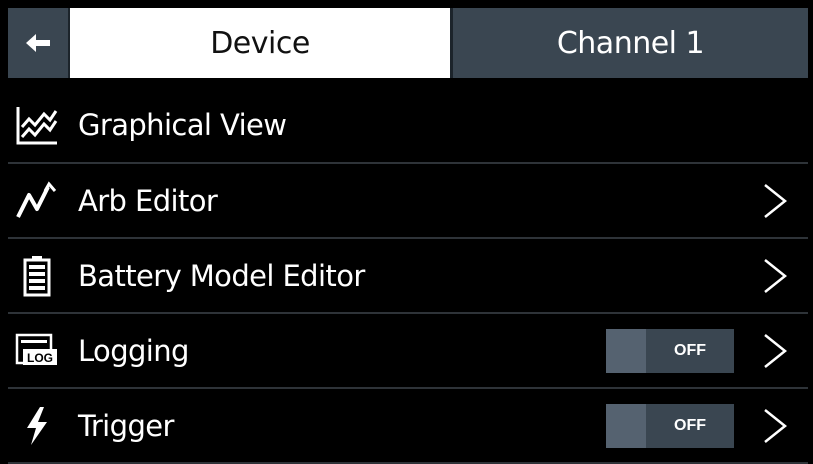  What do you see at coordinates (133, 350) in the screenshot?
I see `menu-item-label: Logging` at bounding box center [133, 350].